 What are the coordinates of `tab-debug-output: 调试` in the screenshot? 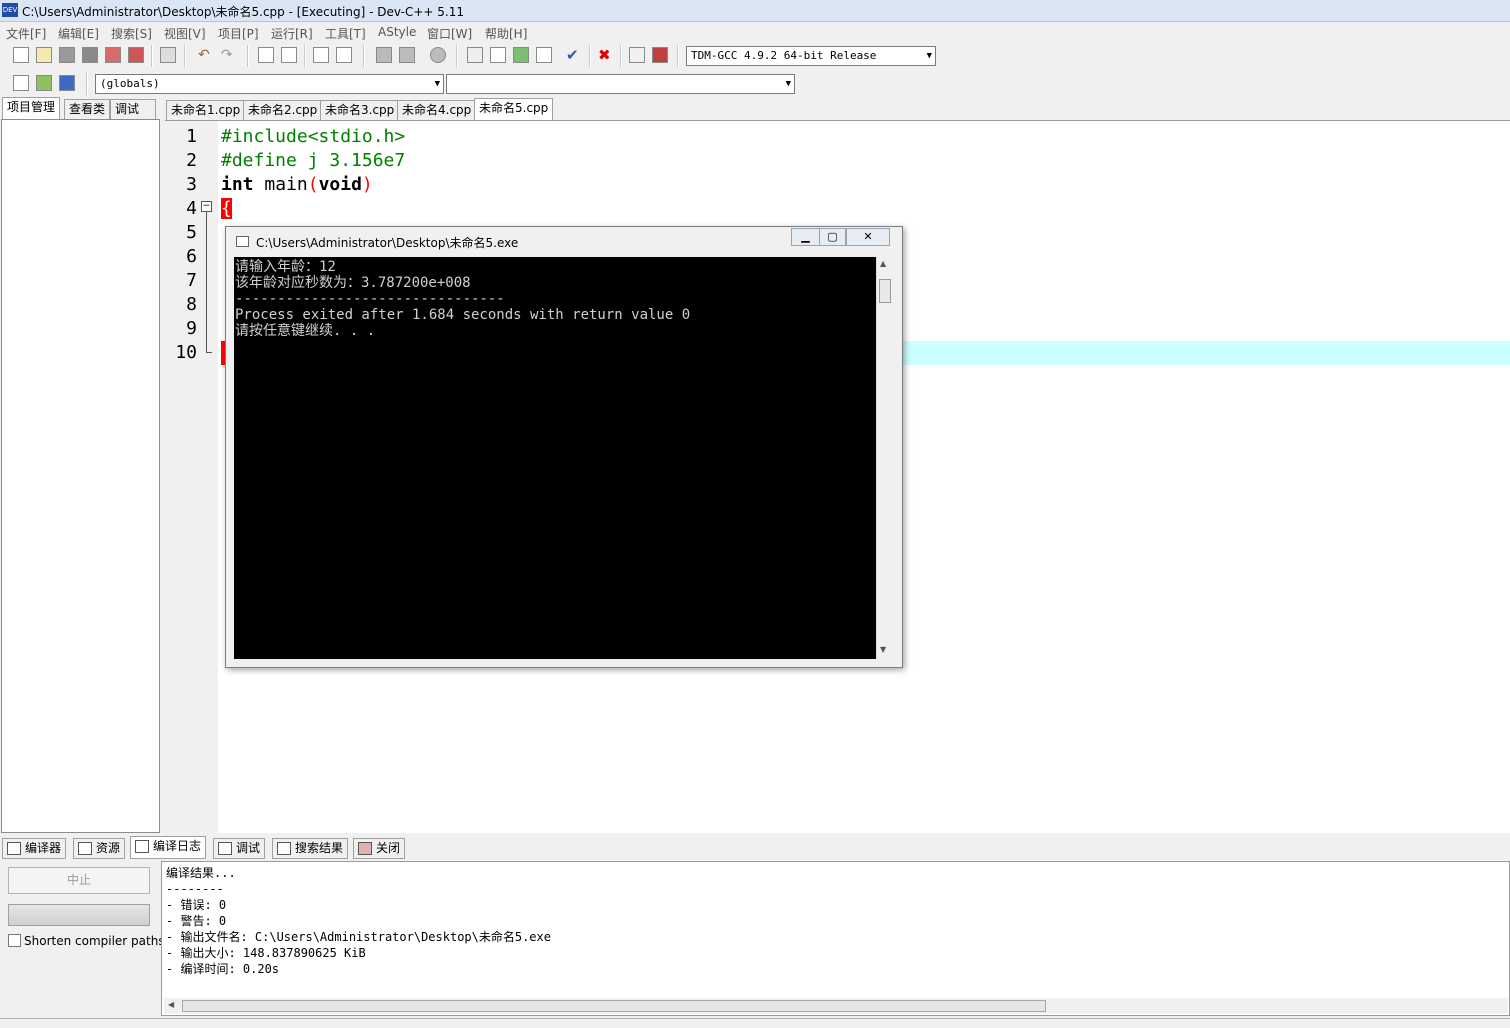 It's located at (239, 848).